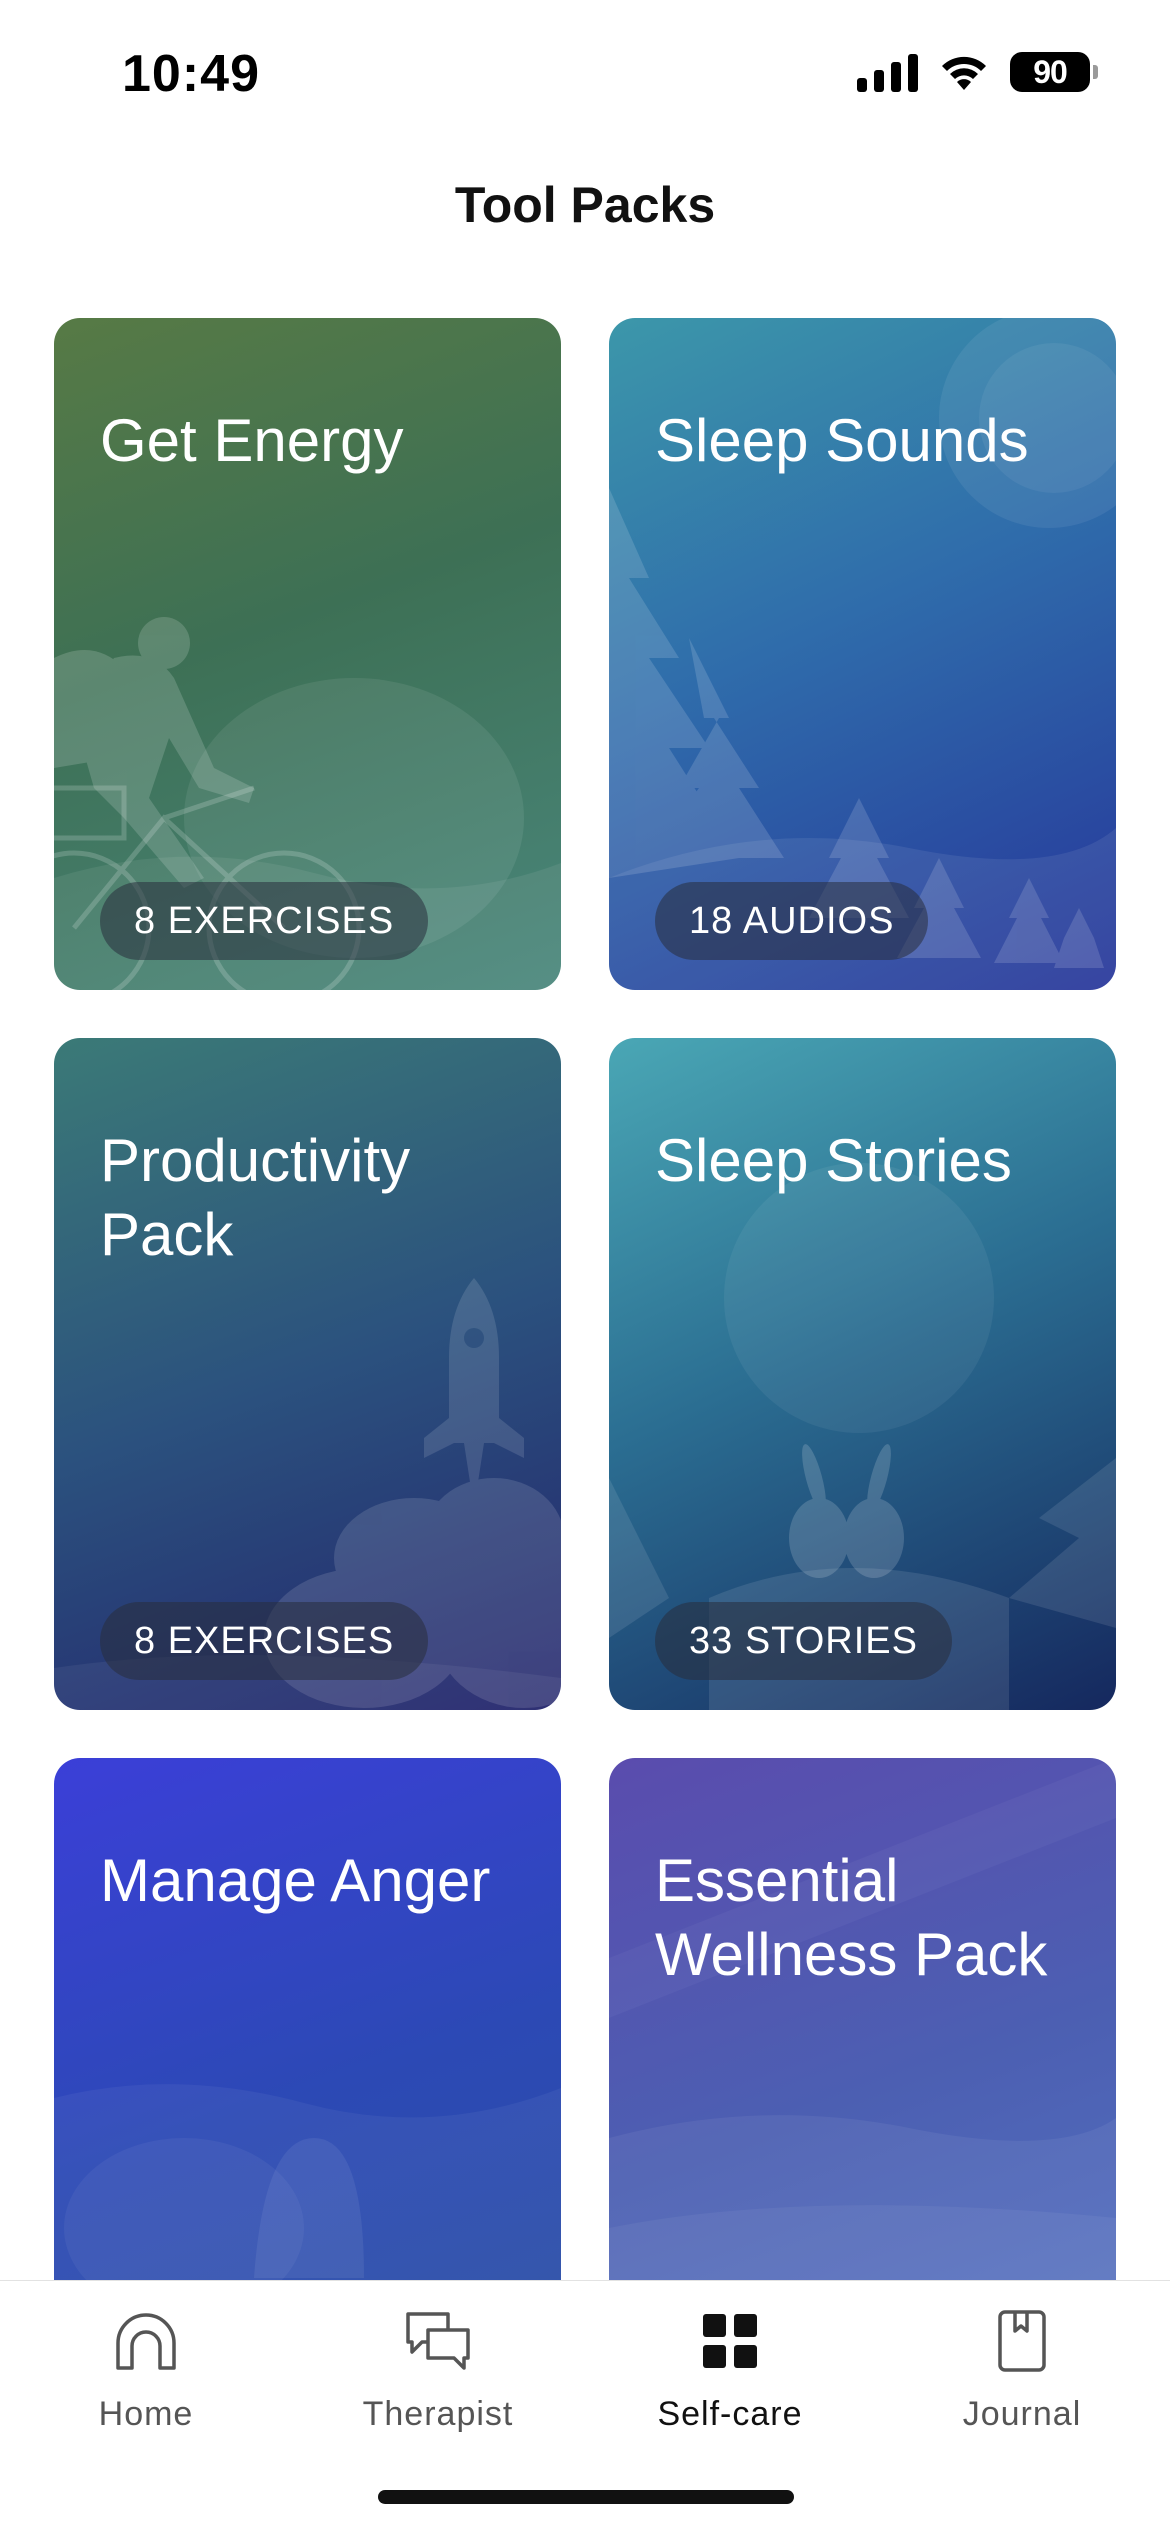 The image size is (1170, 2532). I want to click on hills-illustration, so click(307, 2182).